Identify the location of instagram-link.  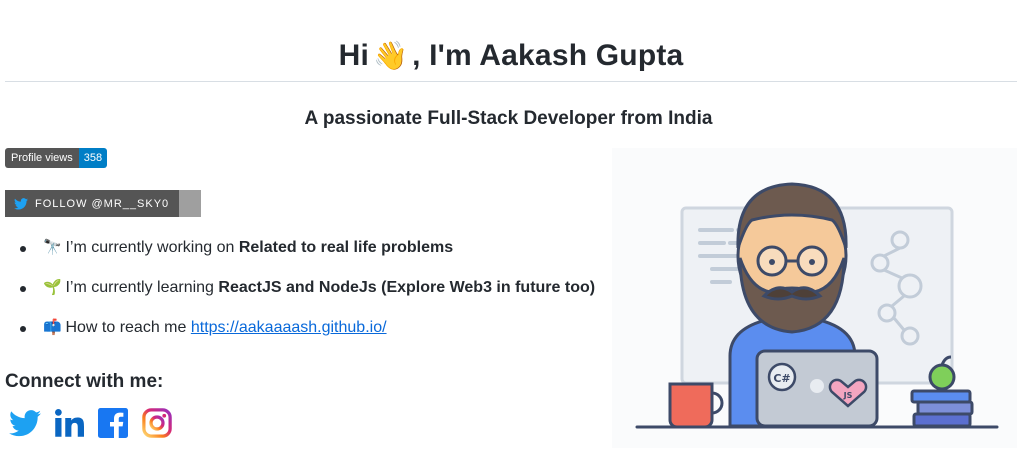
(157, 423).